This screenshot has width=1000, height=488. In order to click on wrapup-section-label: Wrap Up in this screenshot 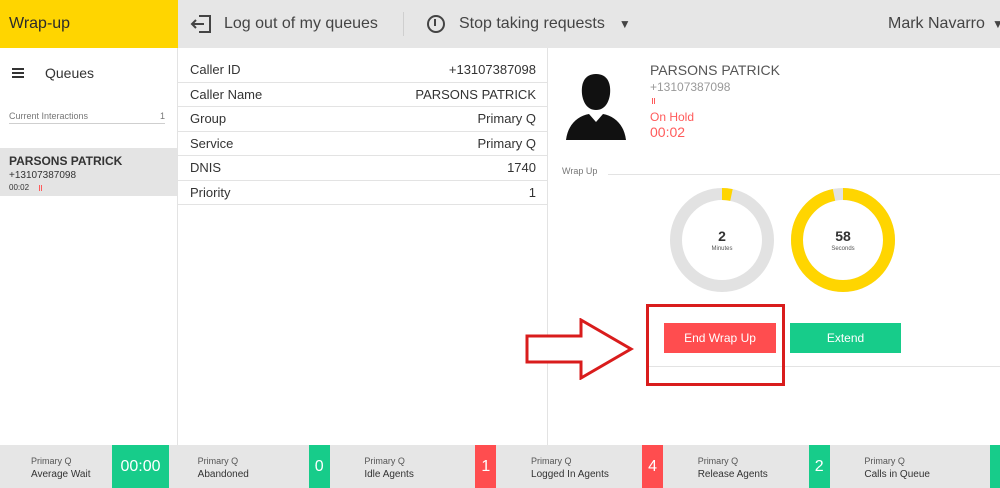, I will do `click(580, 171)`.